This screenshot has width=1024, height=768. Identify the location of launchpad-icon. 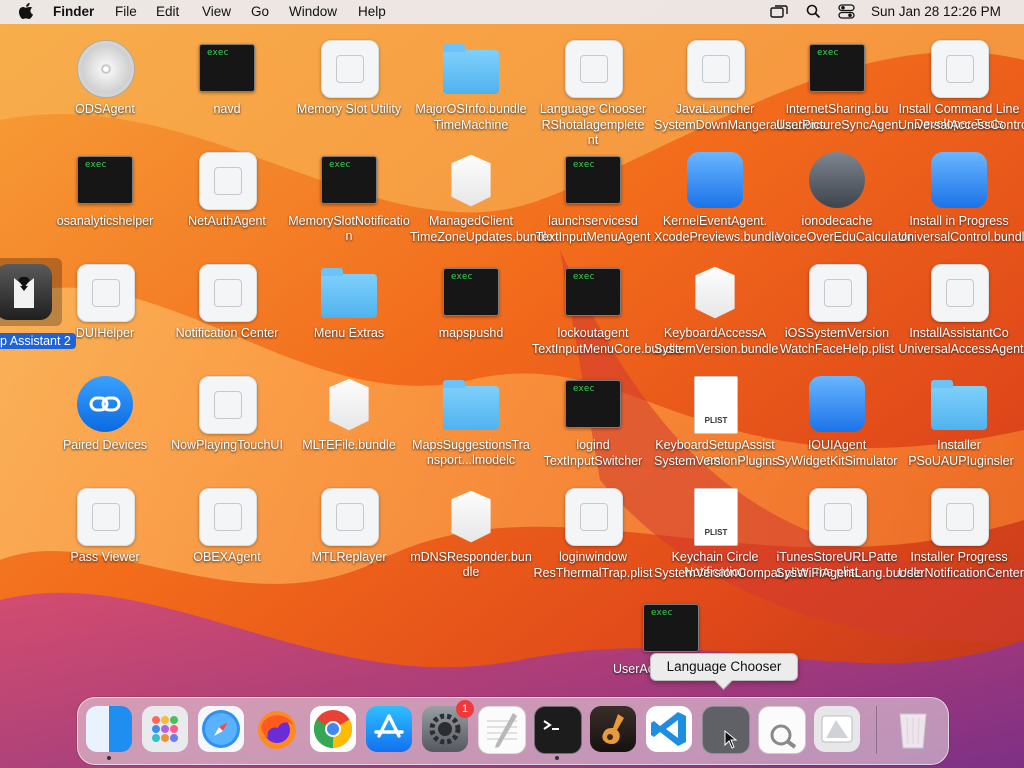
(165, 729).